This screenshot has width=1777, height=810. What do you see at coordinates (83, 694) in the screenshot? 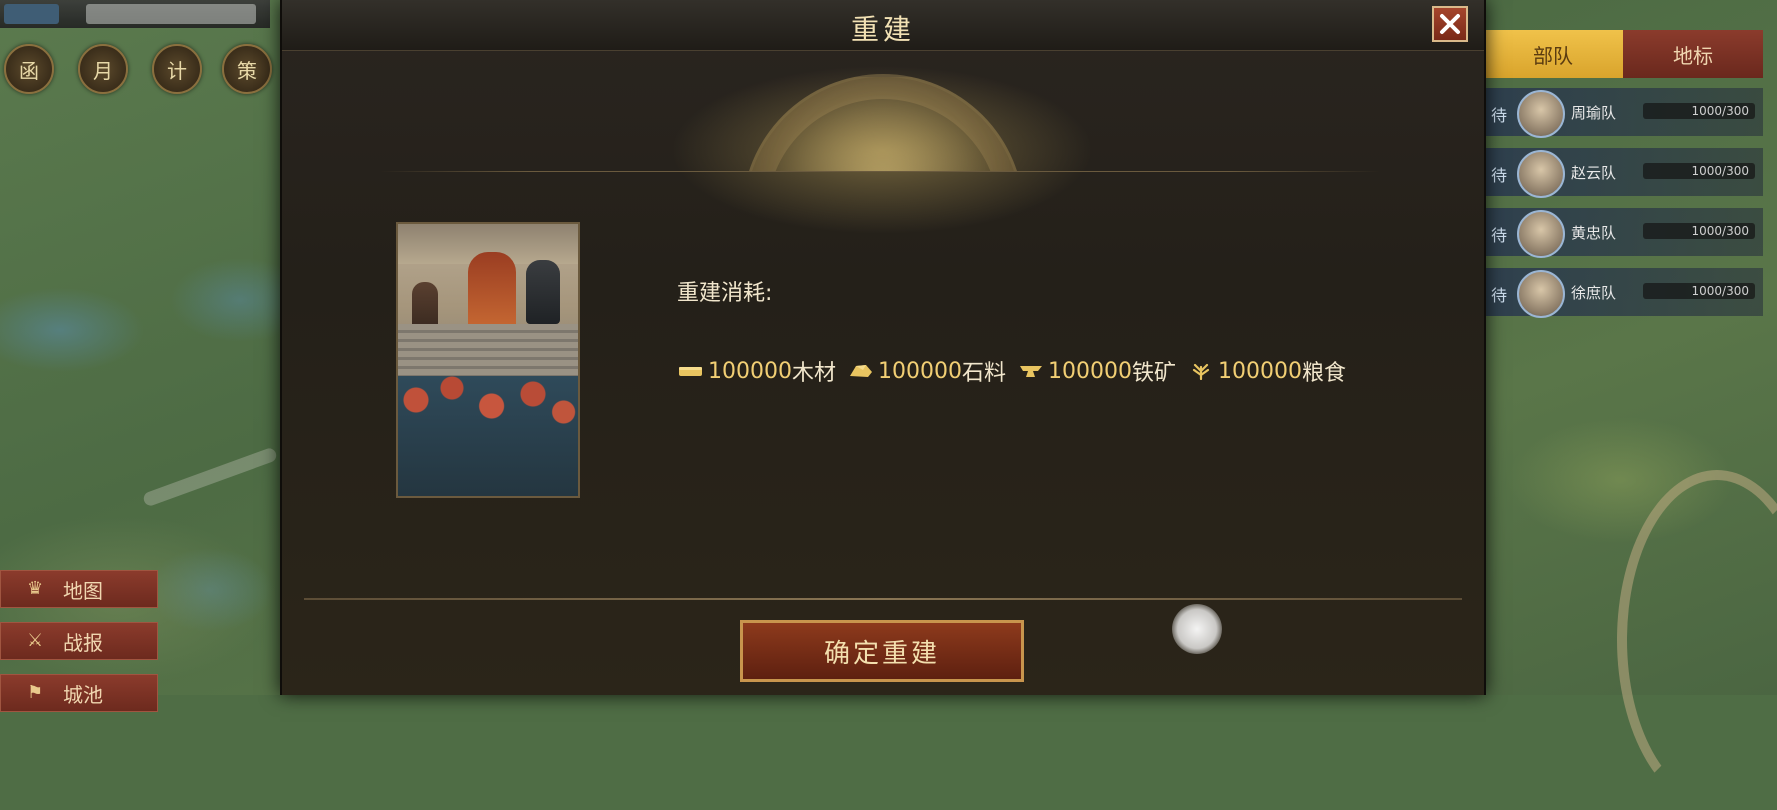
I see `side-button-city-label: 城池` at bounding box center [83, 694].